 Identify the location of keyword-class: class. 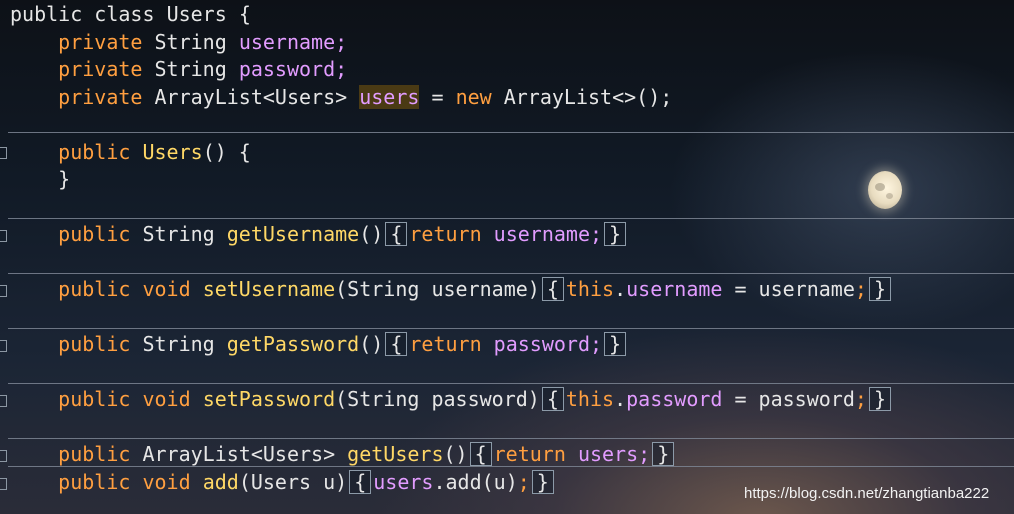
(124, 14).